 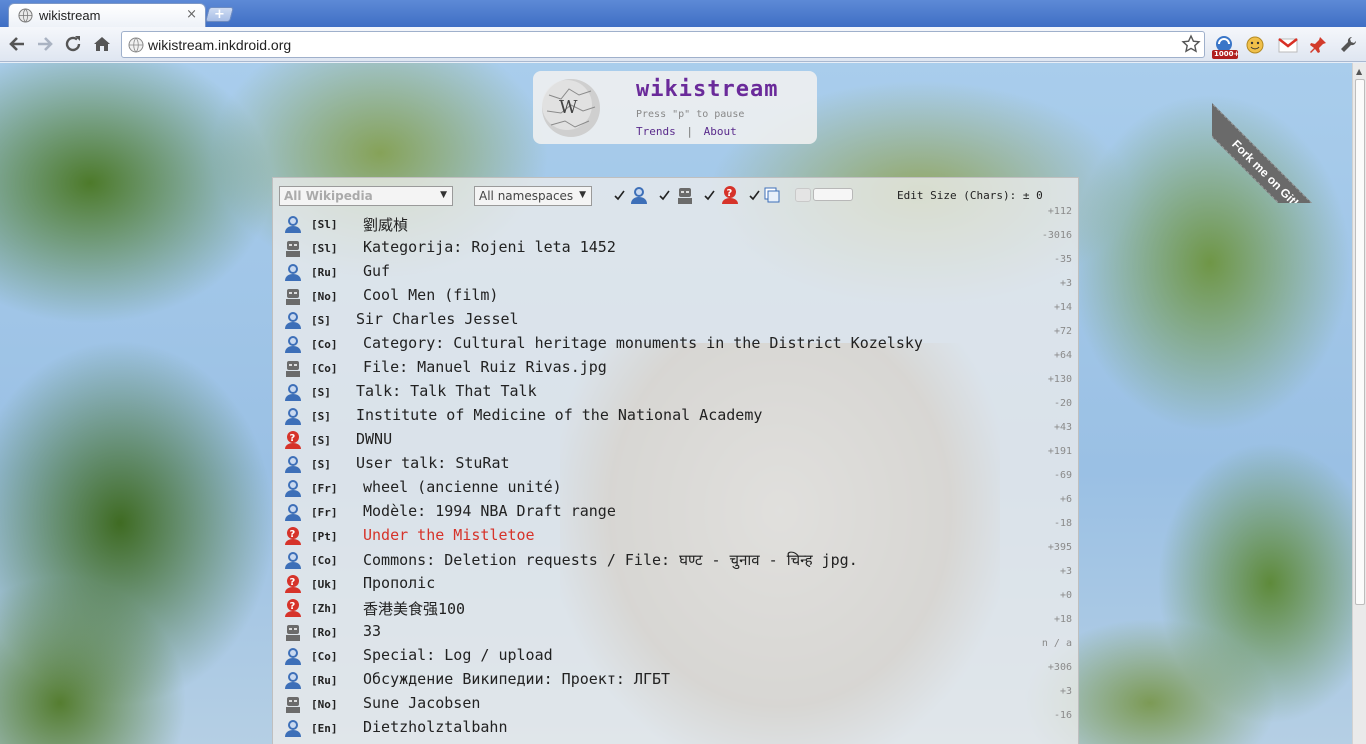 I want to click on site-title: wikistream, so click(x=707, y=89).